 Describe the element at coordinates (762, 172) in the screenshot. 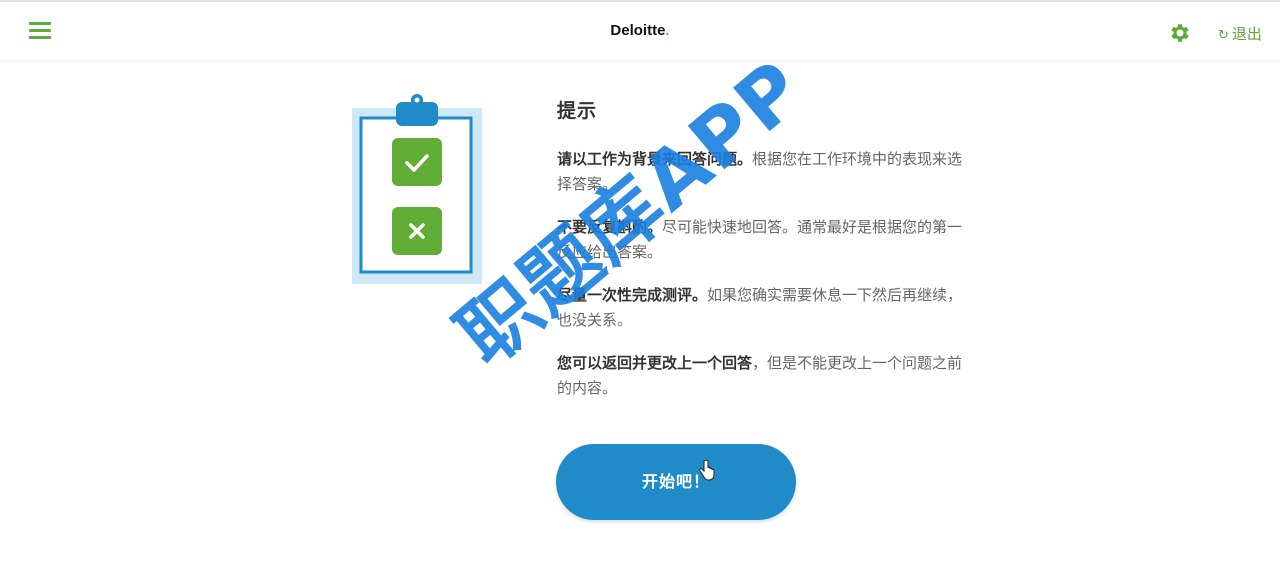

I see `tip-item-1: 请以工作为背景来回答问题。根据您在工作环境中的表现来选择答案。` at that location.